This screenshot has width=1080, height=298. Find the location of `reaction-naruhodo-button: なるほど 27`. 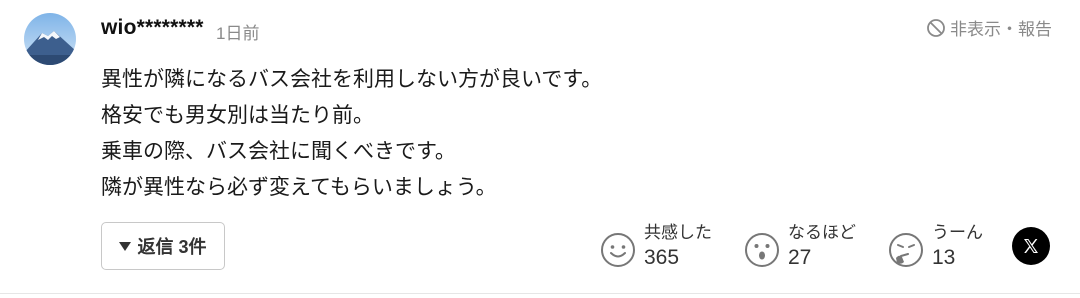

reaction-naruhodo-button: なるほど 27 is located at coordinates (800, 247).